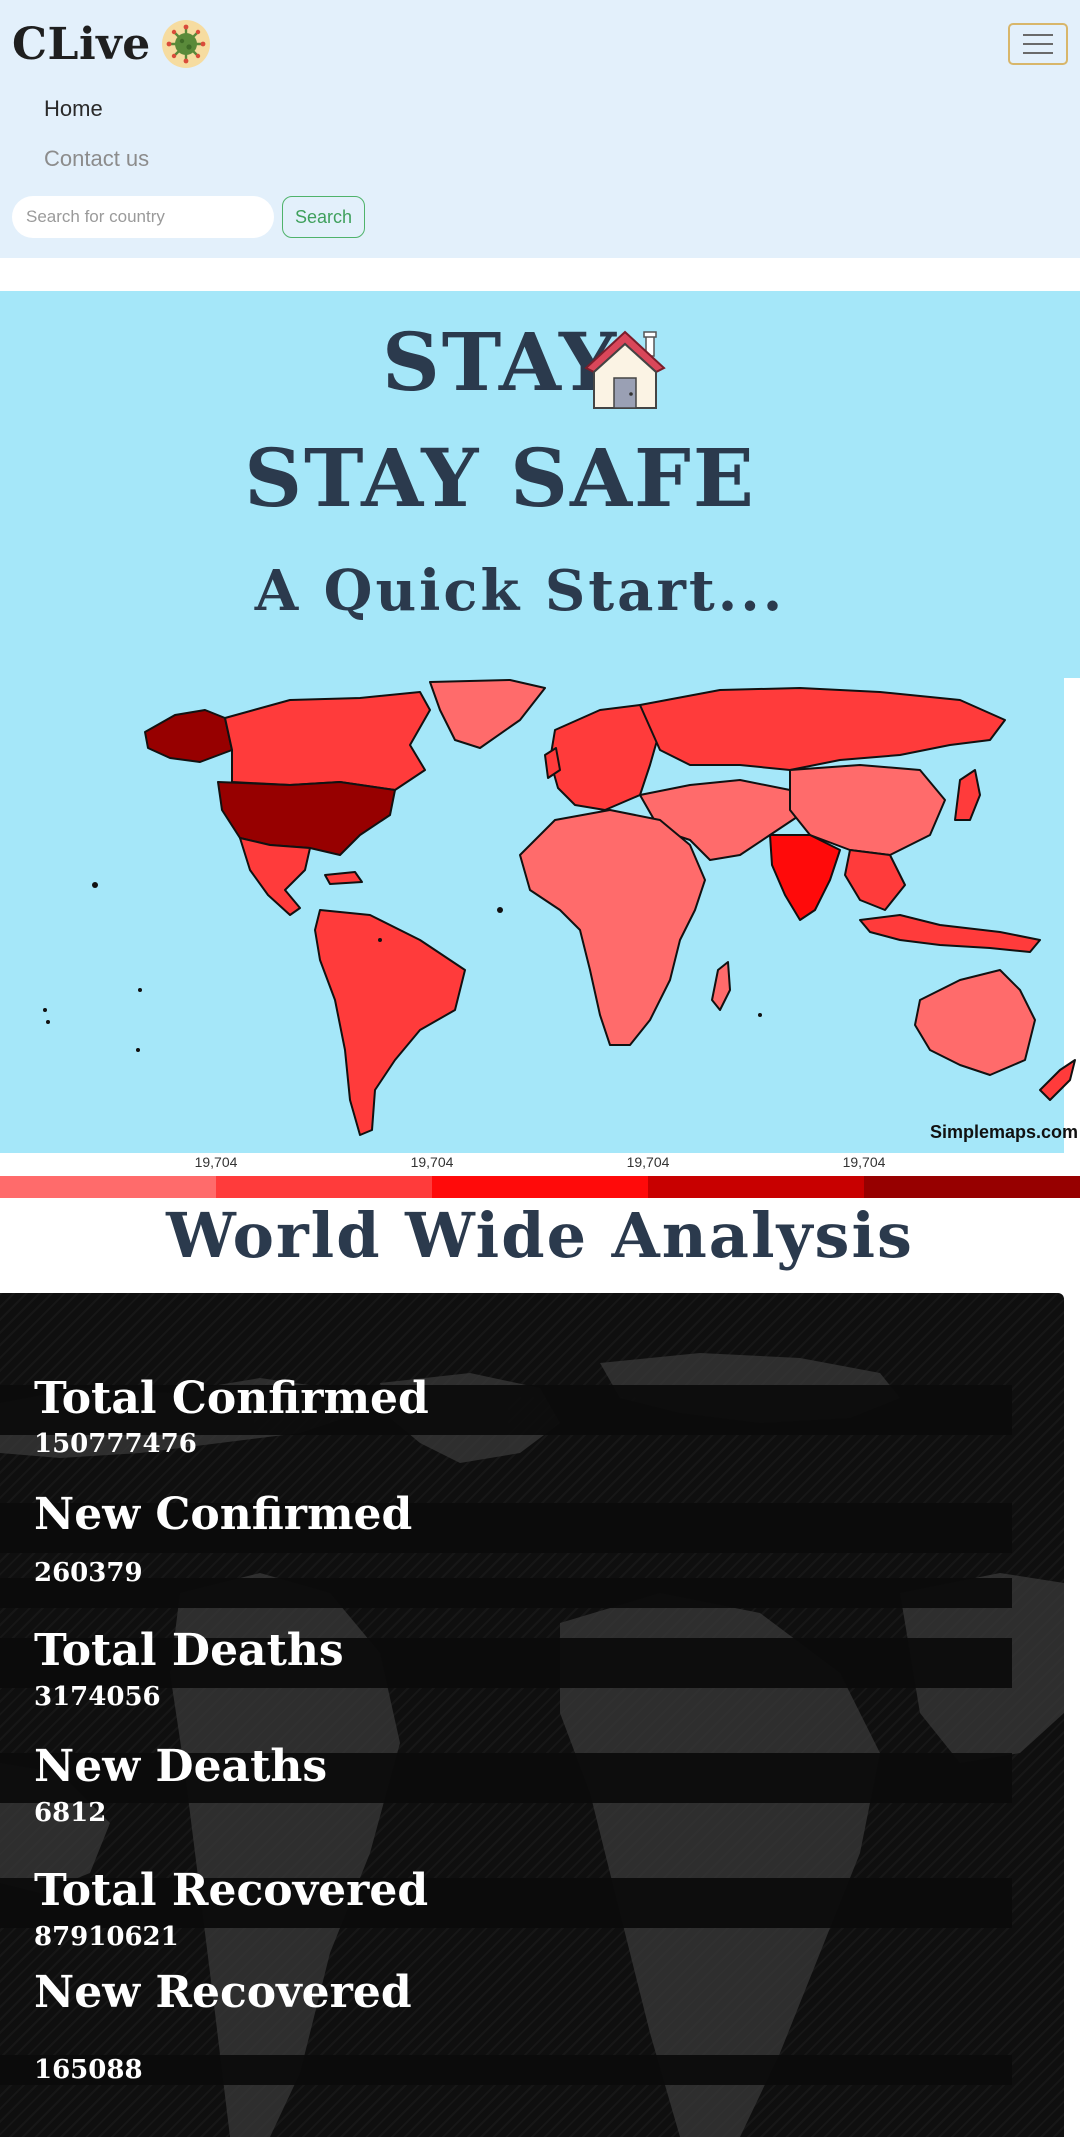 The height and width of the screenshot is (2137, 1080). What do you see at coordinates (181, 1766) in the screenshot?
I see `stat-label-new-deaths: New Deaths` at bounding box center [181, 1766].